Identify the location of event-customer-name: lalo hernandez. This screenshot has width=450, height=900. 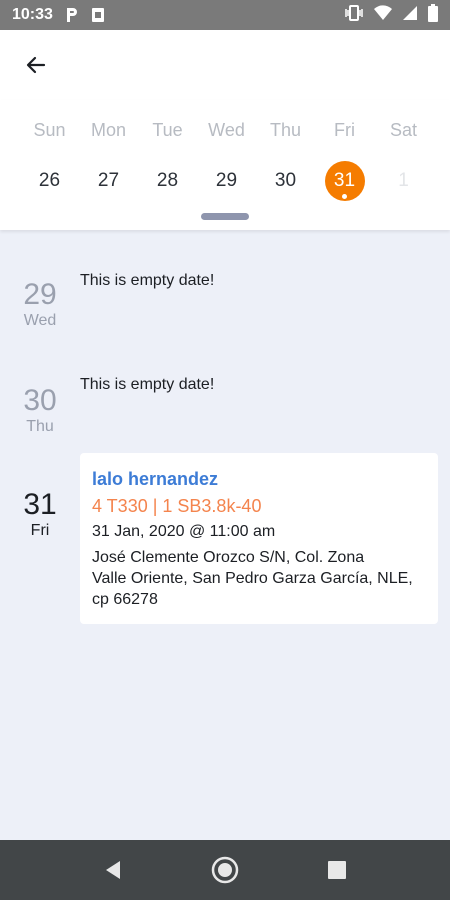
(155, 479).